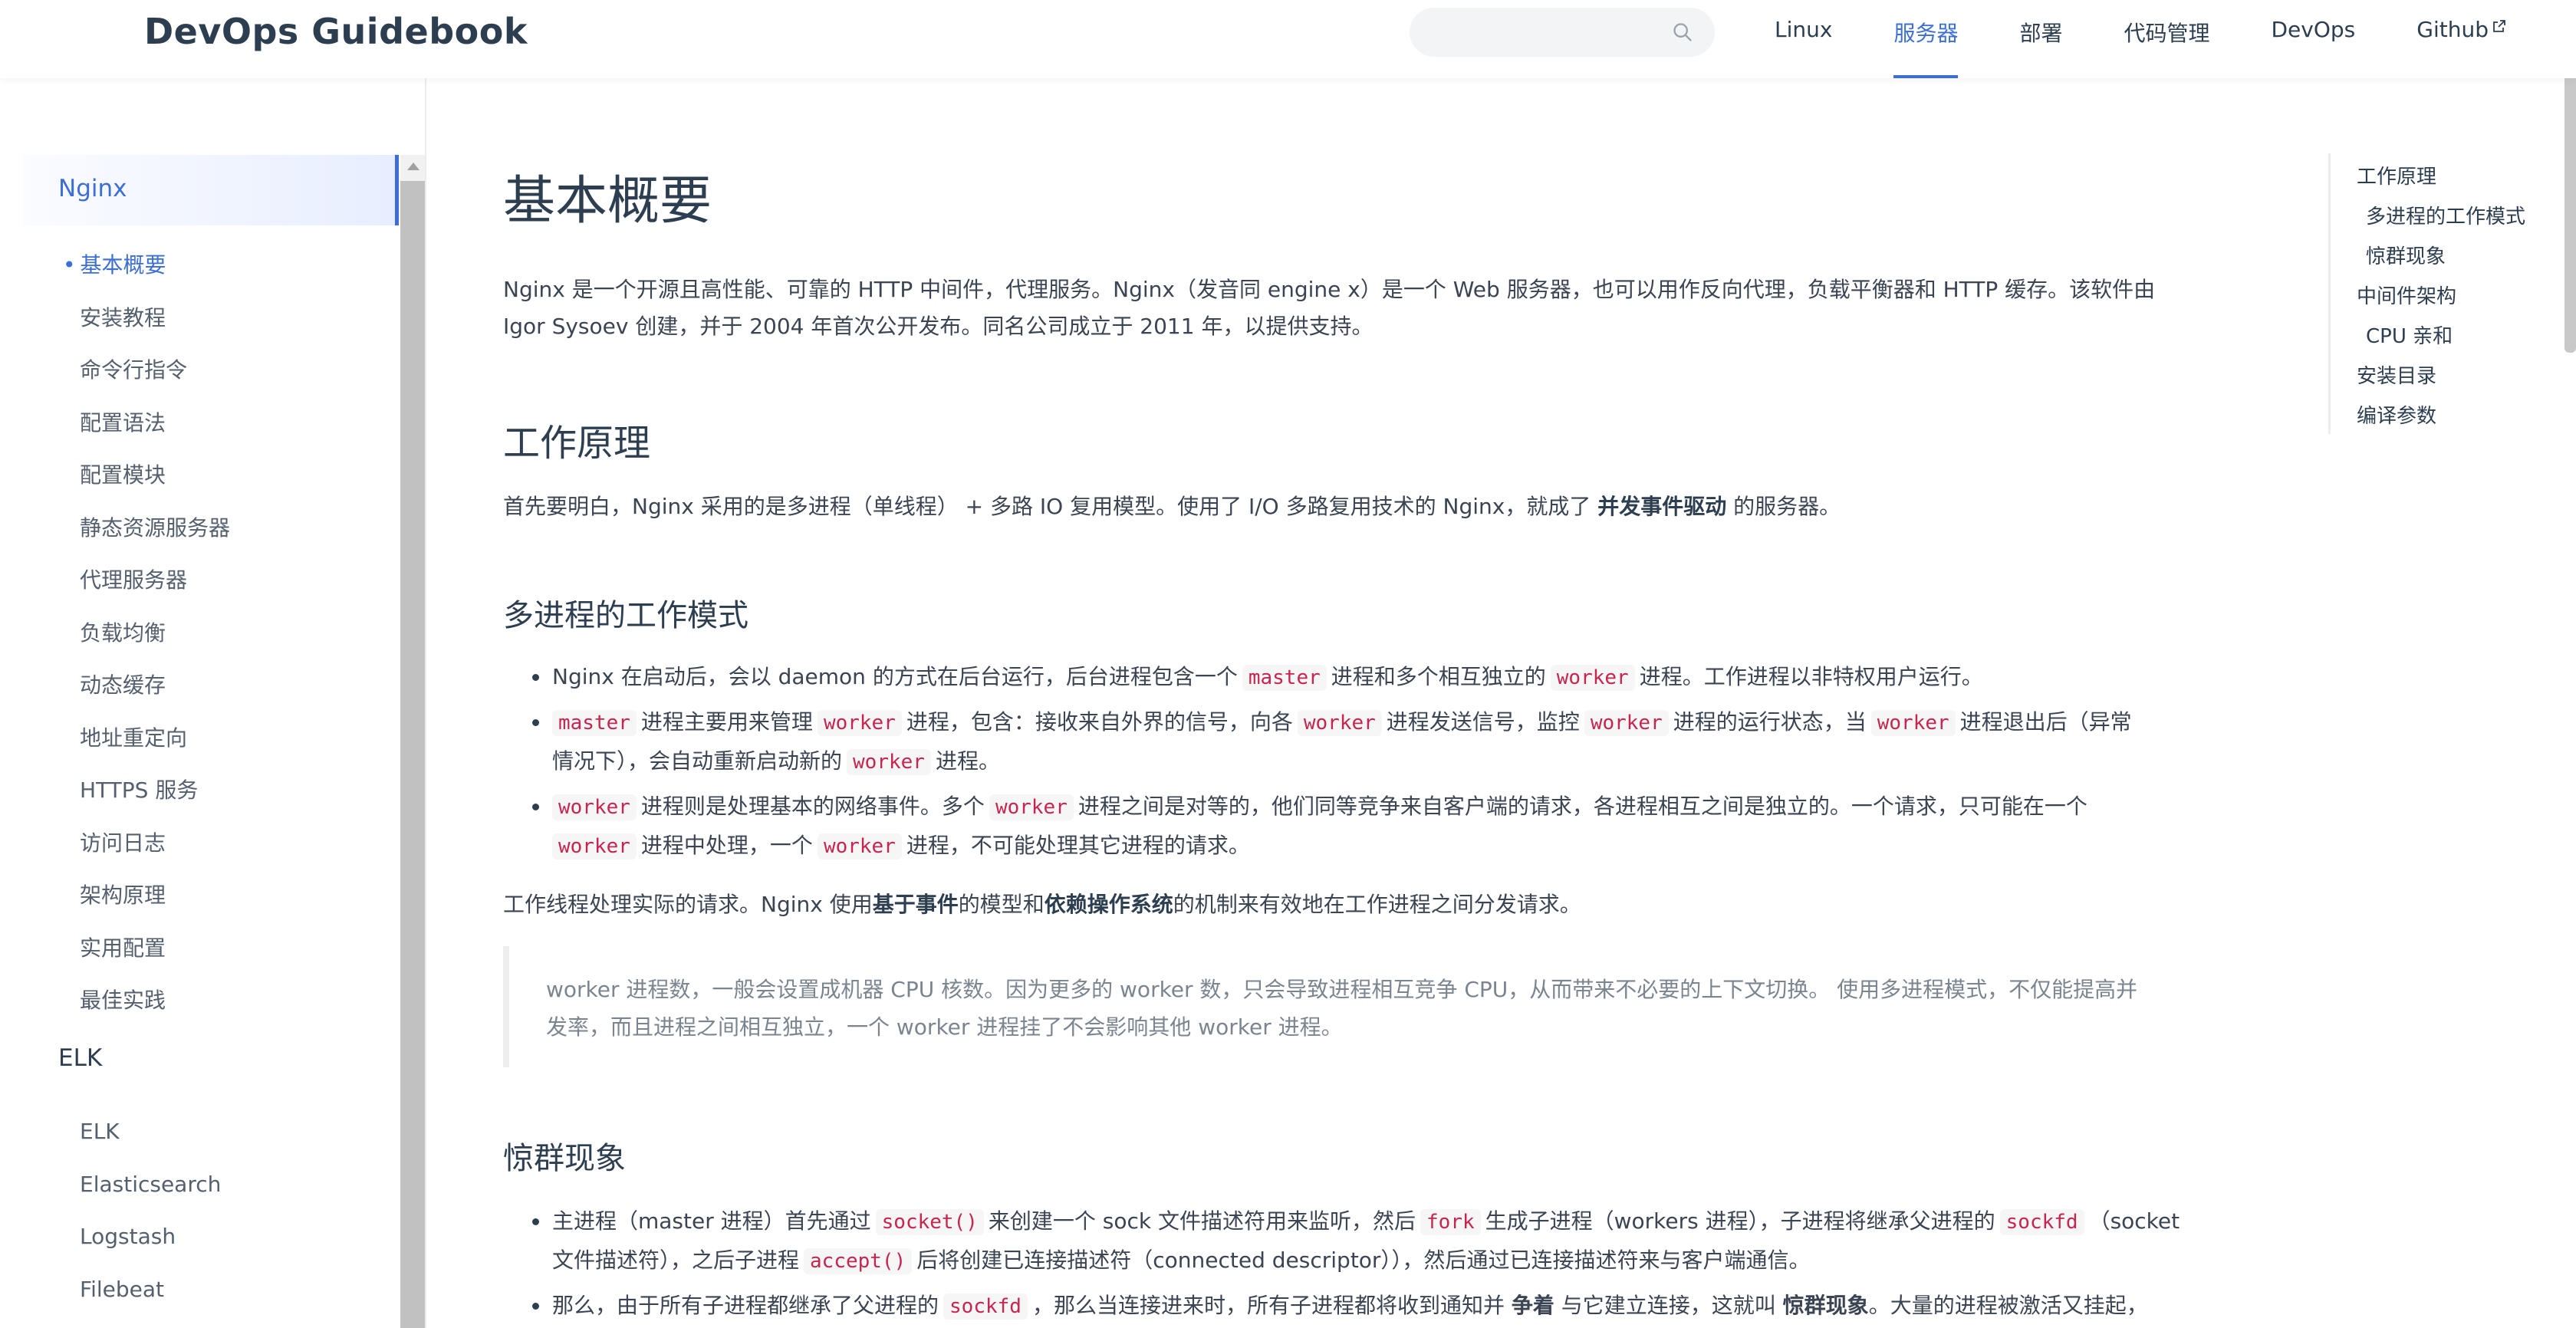  I want to click on sidebar-scrollbar-thumb, so click(412, 754).